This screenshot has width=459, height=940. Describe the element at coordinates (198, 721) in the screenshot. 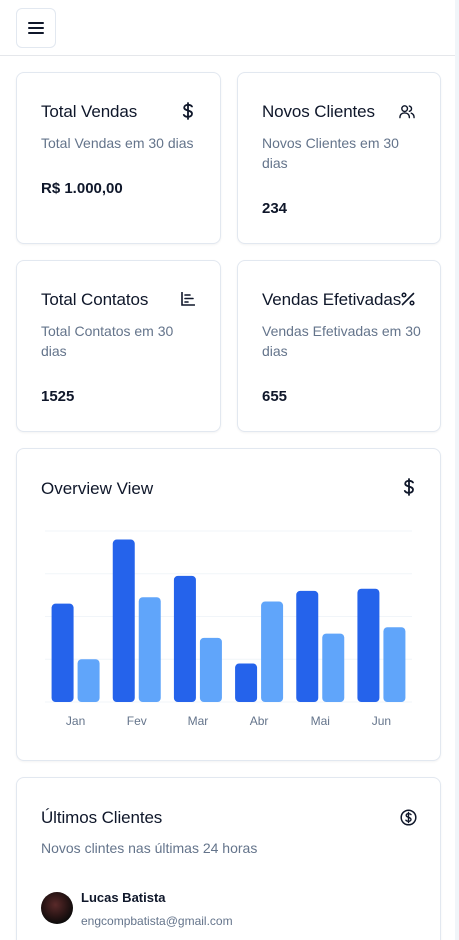

I see `x-tick-label: Mar` at that location.